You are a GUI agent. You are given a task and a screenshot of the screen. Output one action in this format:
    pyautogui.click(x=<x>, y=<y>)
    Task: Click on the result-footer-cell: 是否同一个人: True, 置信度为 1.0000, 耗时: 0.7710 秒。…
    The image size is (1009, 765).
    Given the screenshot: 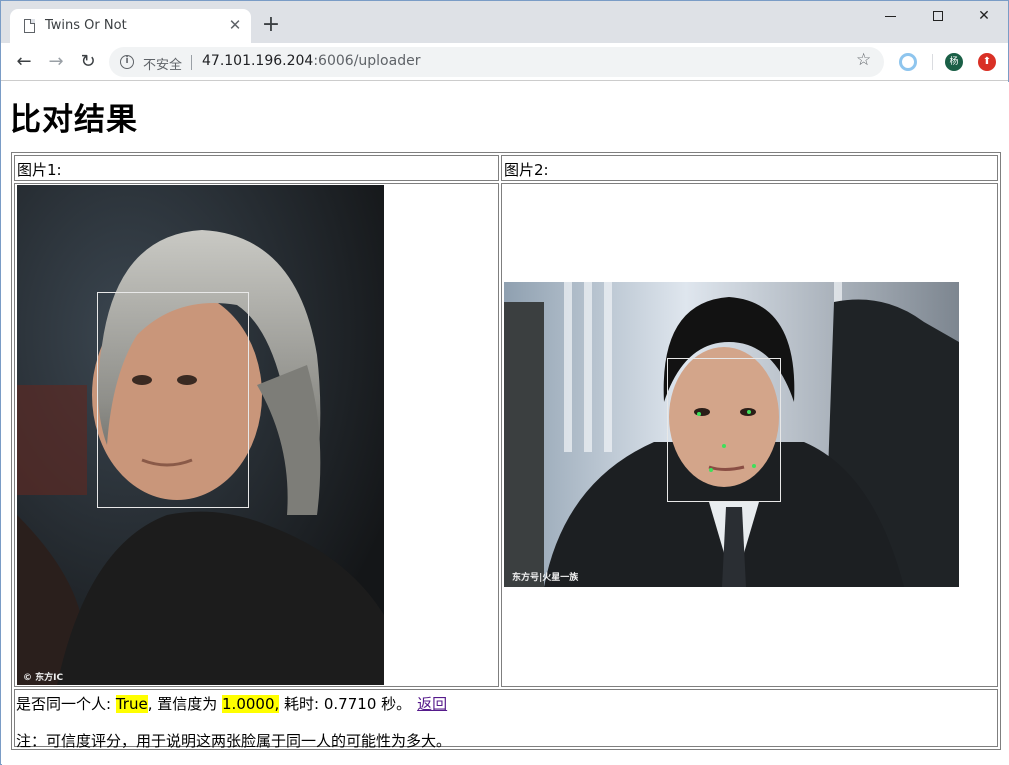 What is the action you would take?
    pyautogui.click(x=506, y=719)
    